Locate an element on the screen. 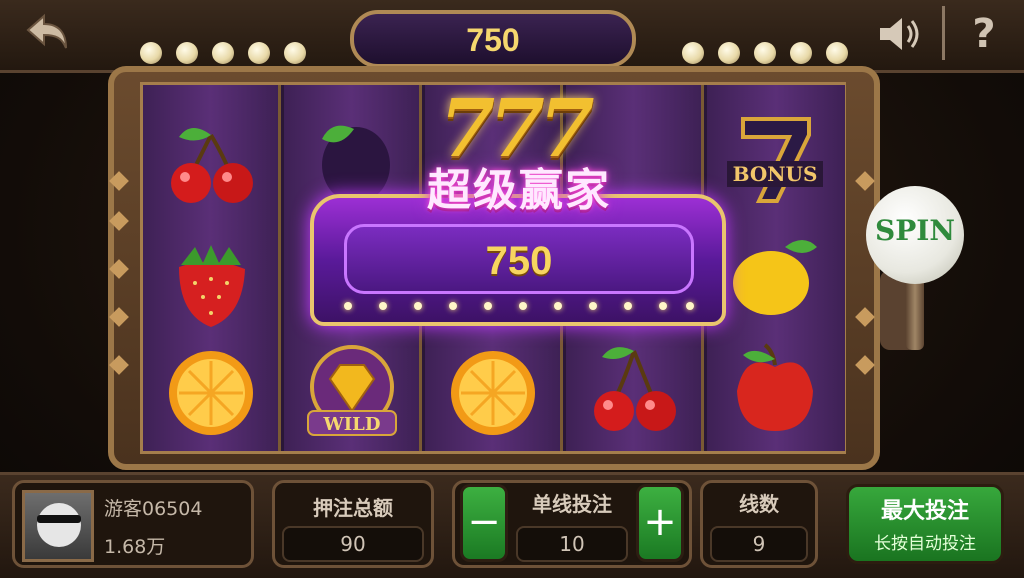 The width and height of the screenshot is (1024, 578). lines-value: 9 is located at coordinates (759, 544).